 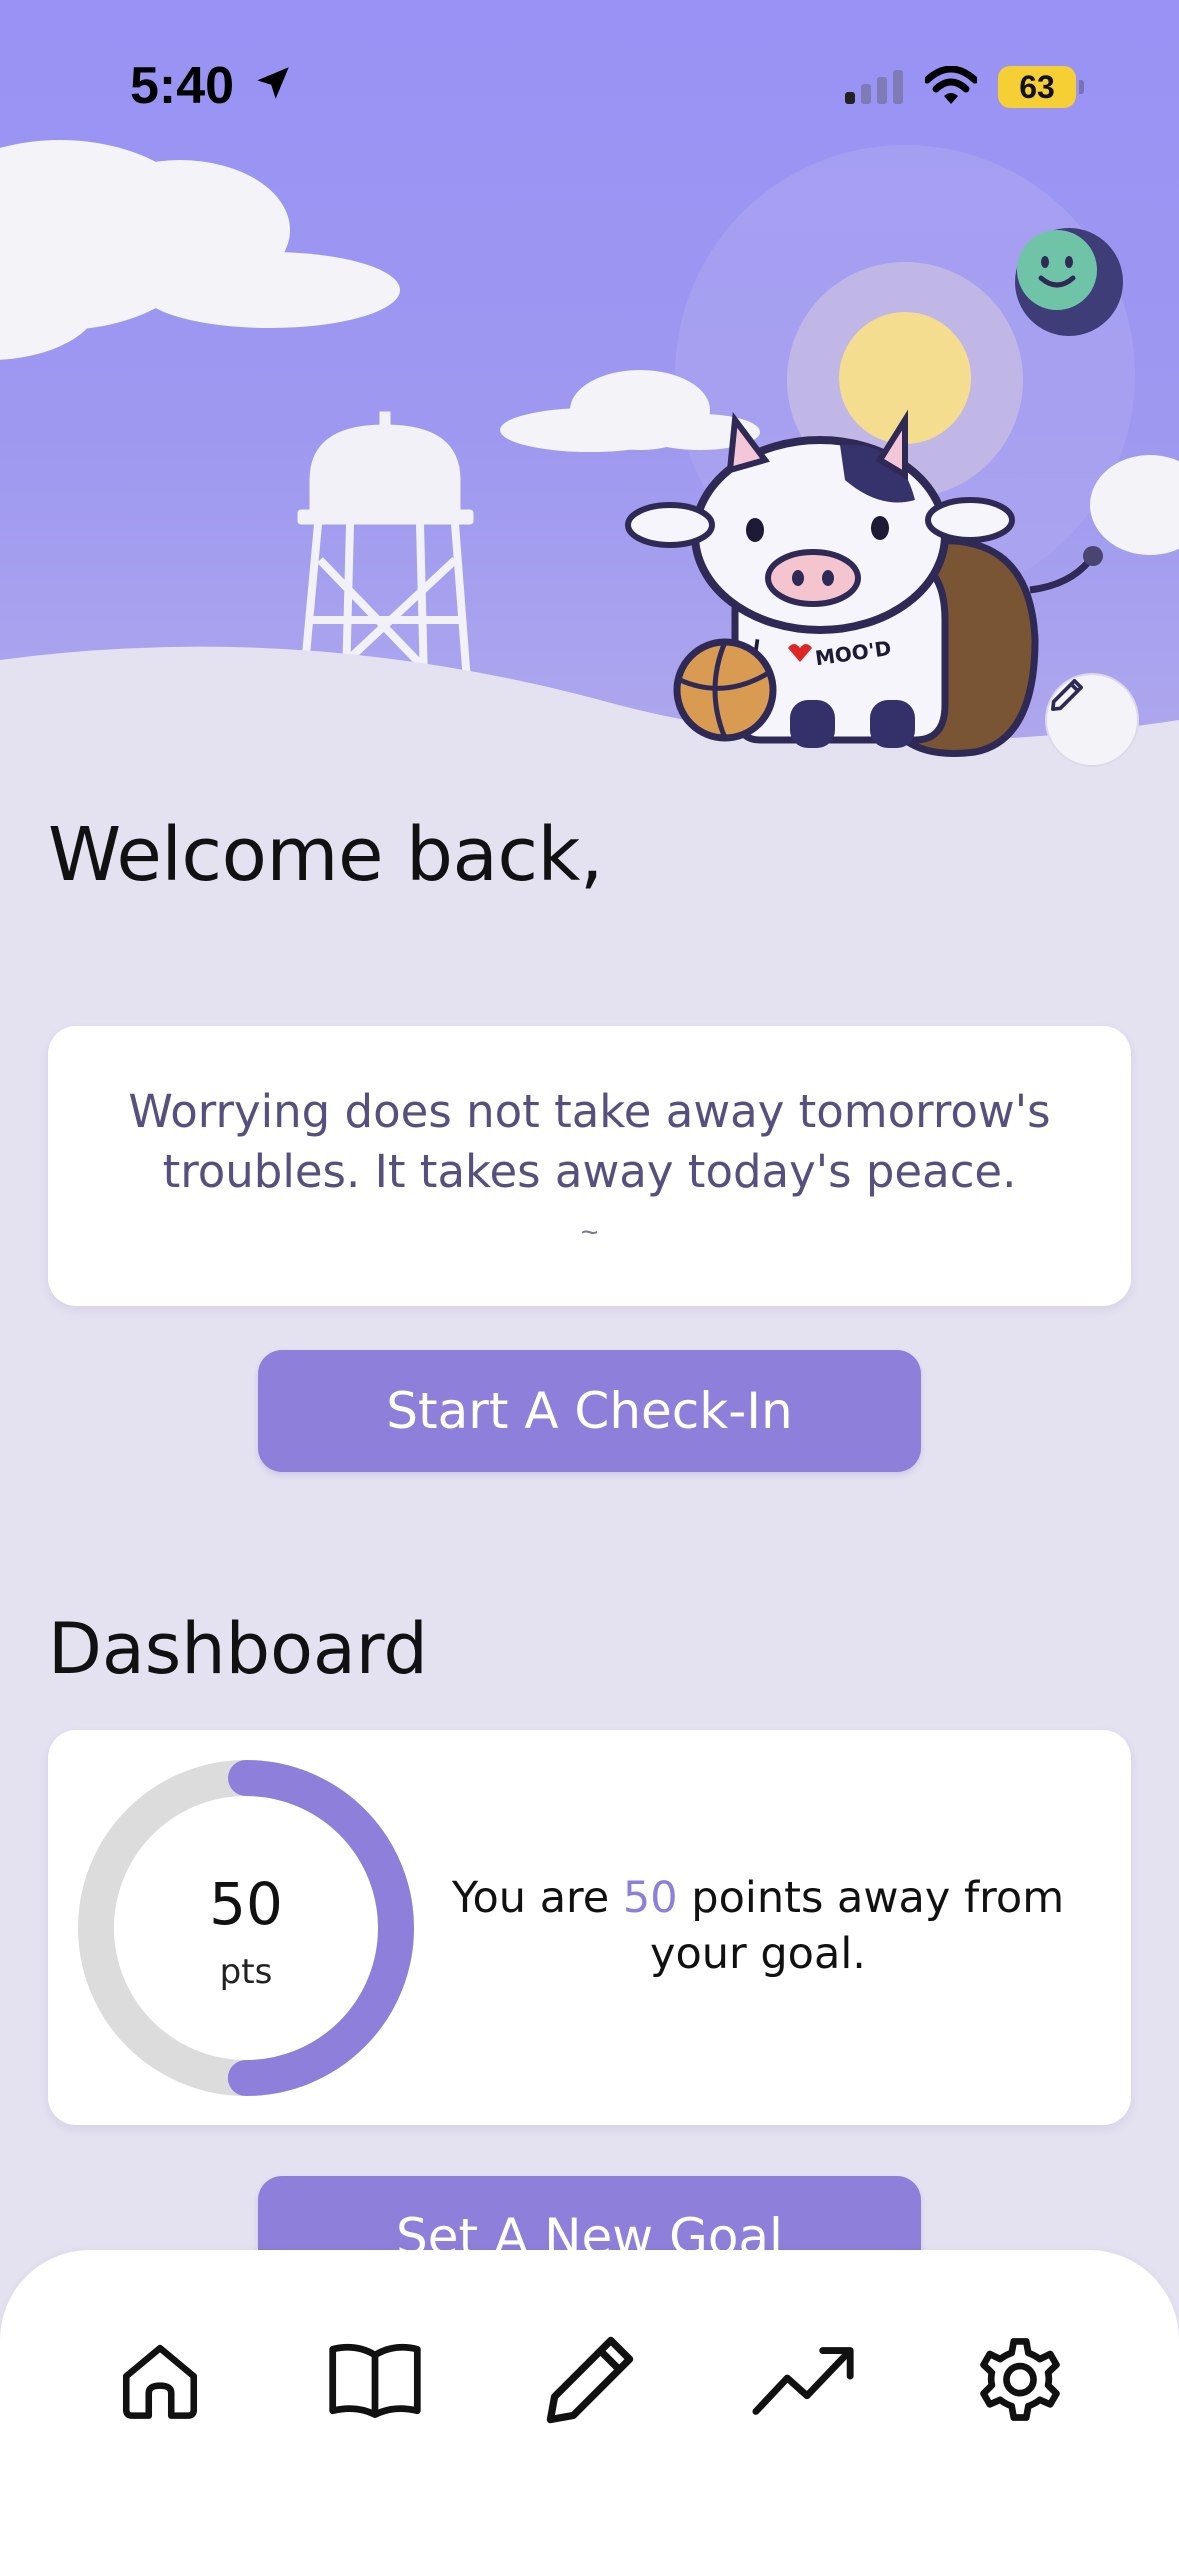 I want to click on goal-message-suffix: points away from your goal., so click(x=857, y=1926).